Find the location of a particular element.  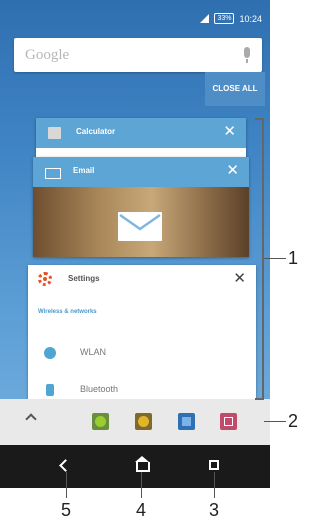

callout-number: 1 is located at coordinates (293, 258).